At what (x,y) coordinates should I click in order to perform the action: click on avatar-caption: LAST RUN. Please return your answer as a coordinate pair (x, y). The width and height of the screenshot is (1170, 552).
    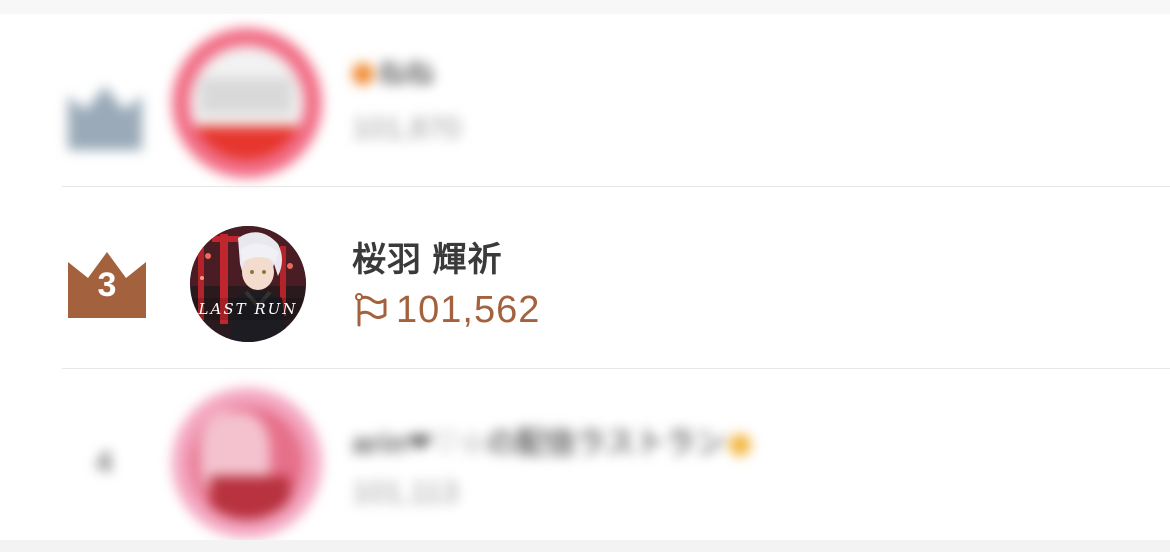
    Looking at the image, I should click on (248, 309).